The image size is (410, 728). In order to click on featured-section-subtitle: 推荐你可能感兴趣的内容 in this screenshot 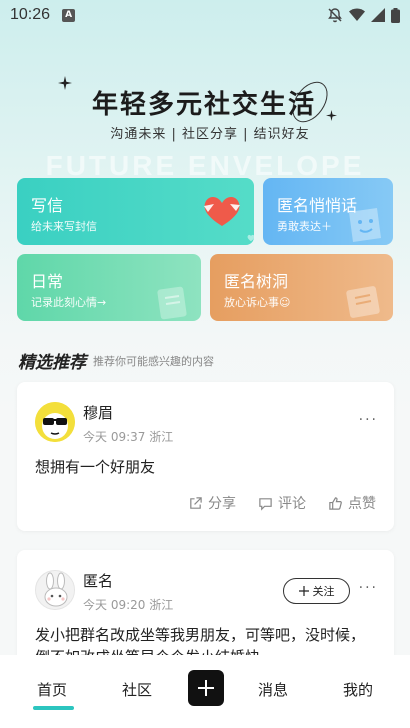, I will do `click(153, 361)`.